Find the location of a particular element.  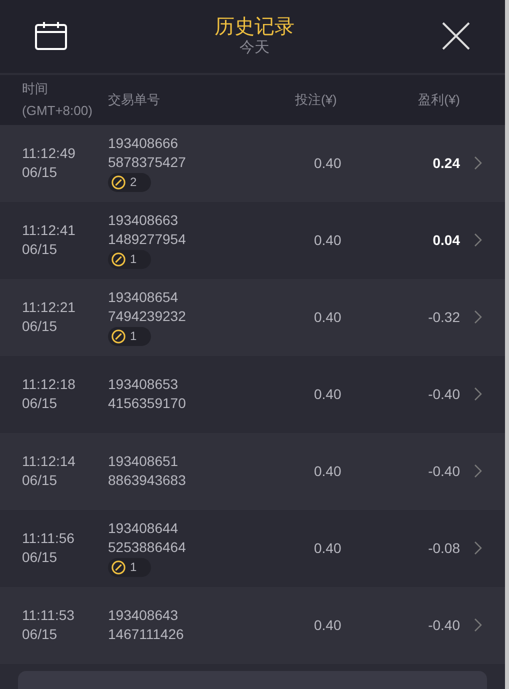

trade-time: 11:12:41 is located at coordinates (49, 230).